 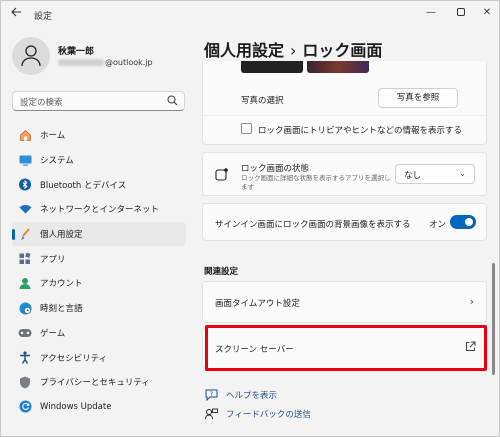 I want to click on sidebar-item-label: 個人用設定, so click(x=61, y=235).